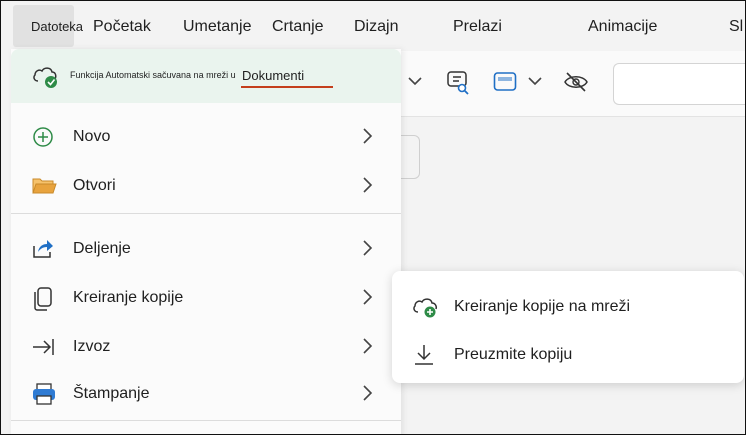 This screenshot has width=746, height=435. Describe the element at coordinates (576, 84) in the screenshot. I see `hide-icon` at that location.